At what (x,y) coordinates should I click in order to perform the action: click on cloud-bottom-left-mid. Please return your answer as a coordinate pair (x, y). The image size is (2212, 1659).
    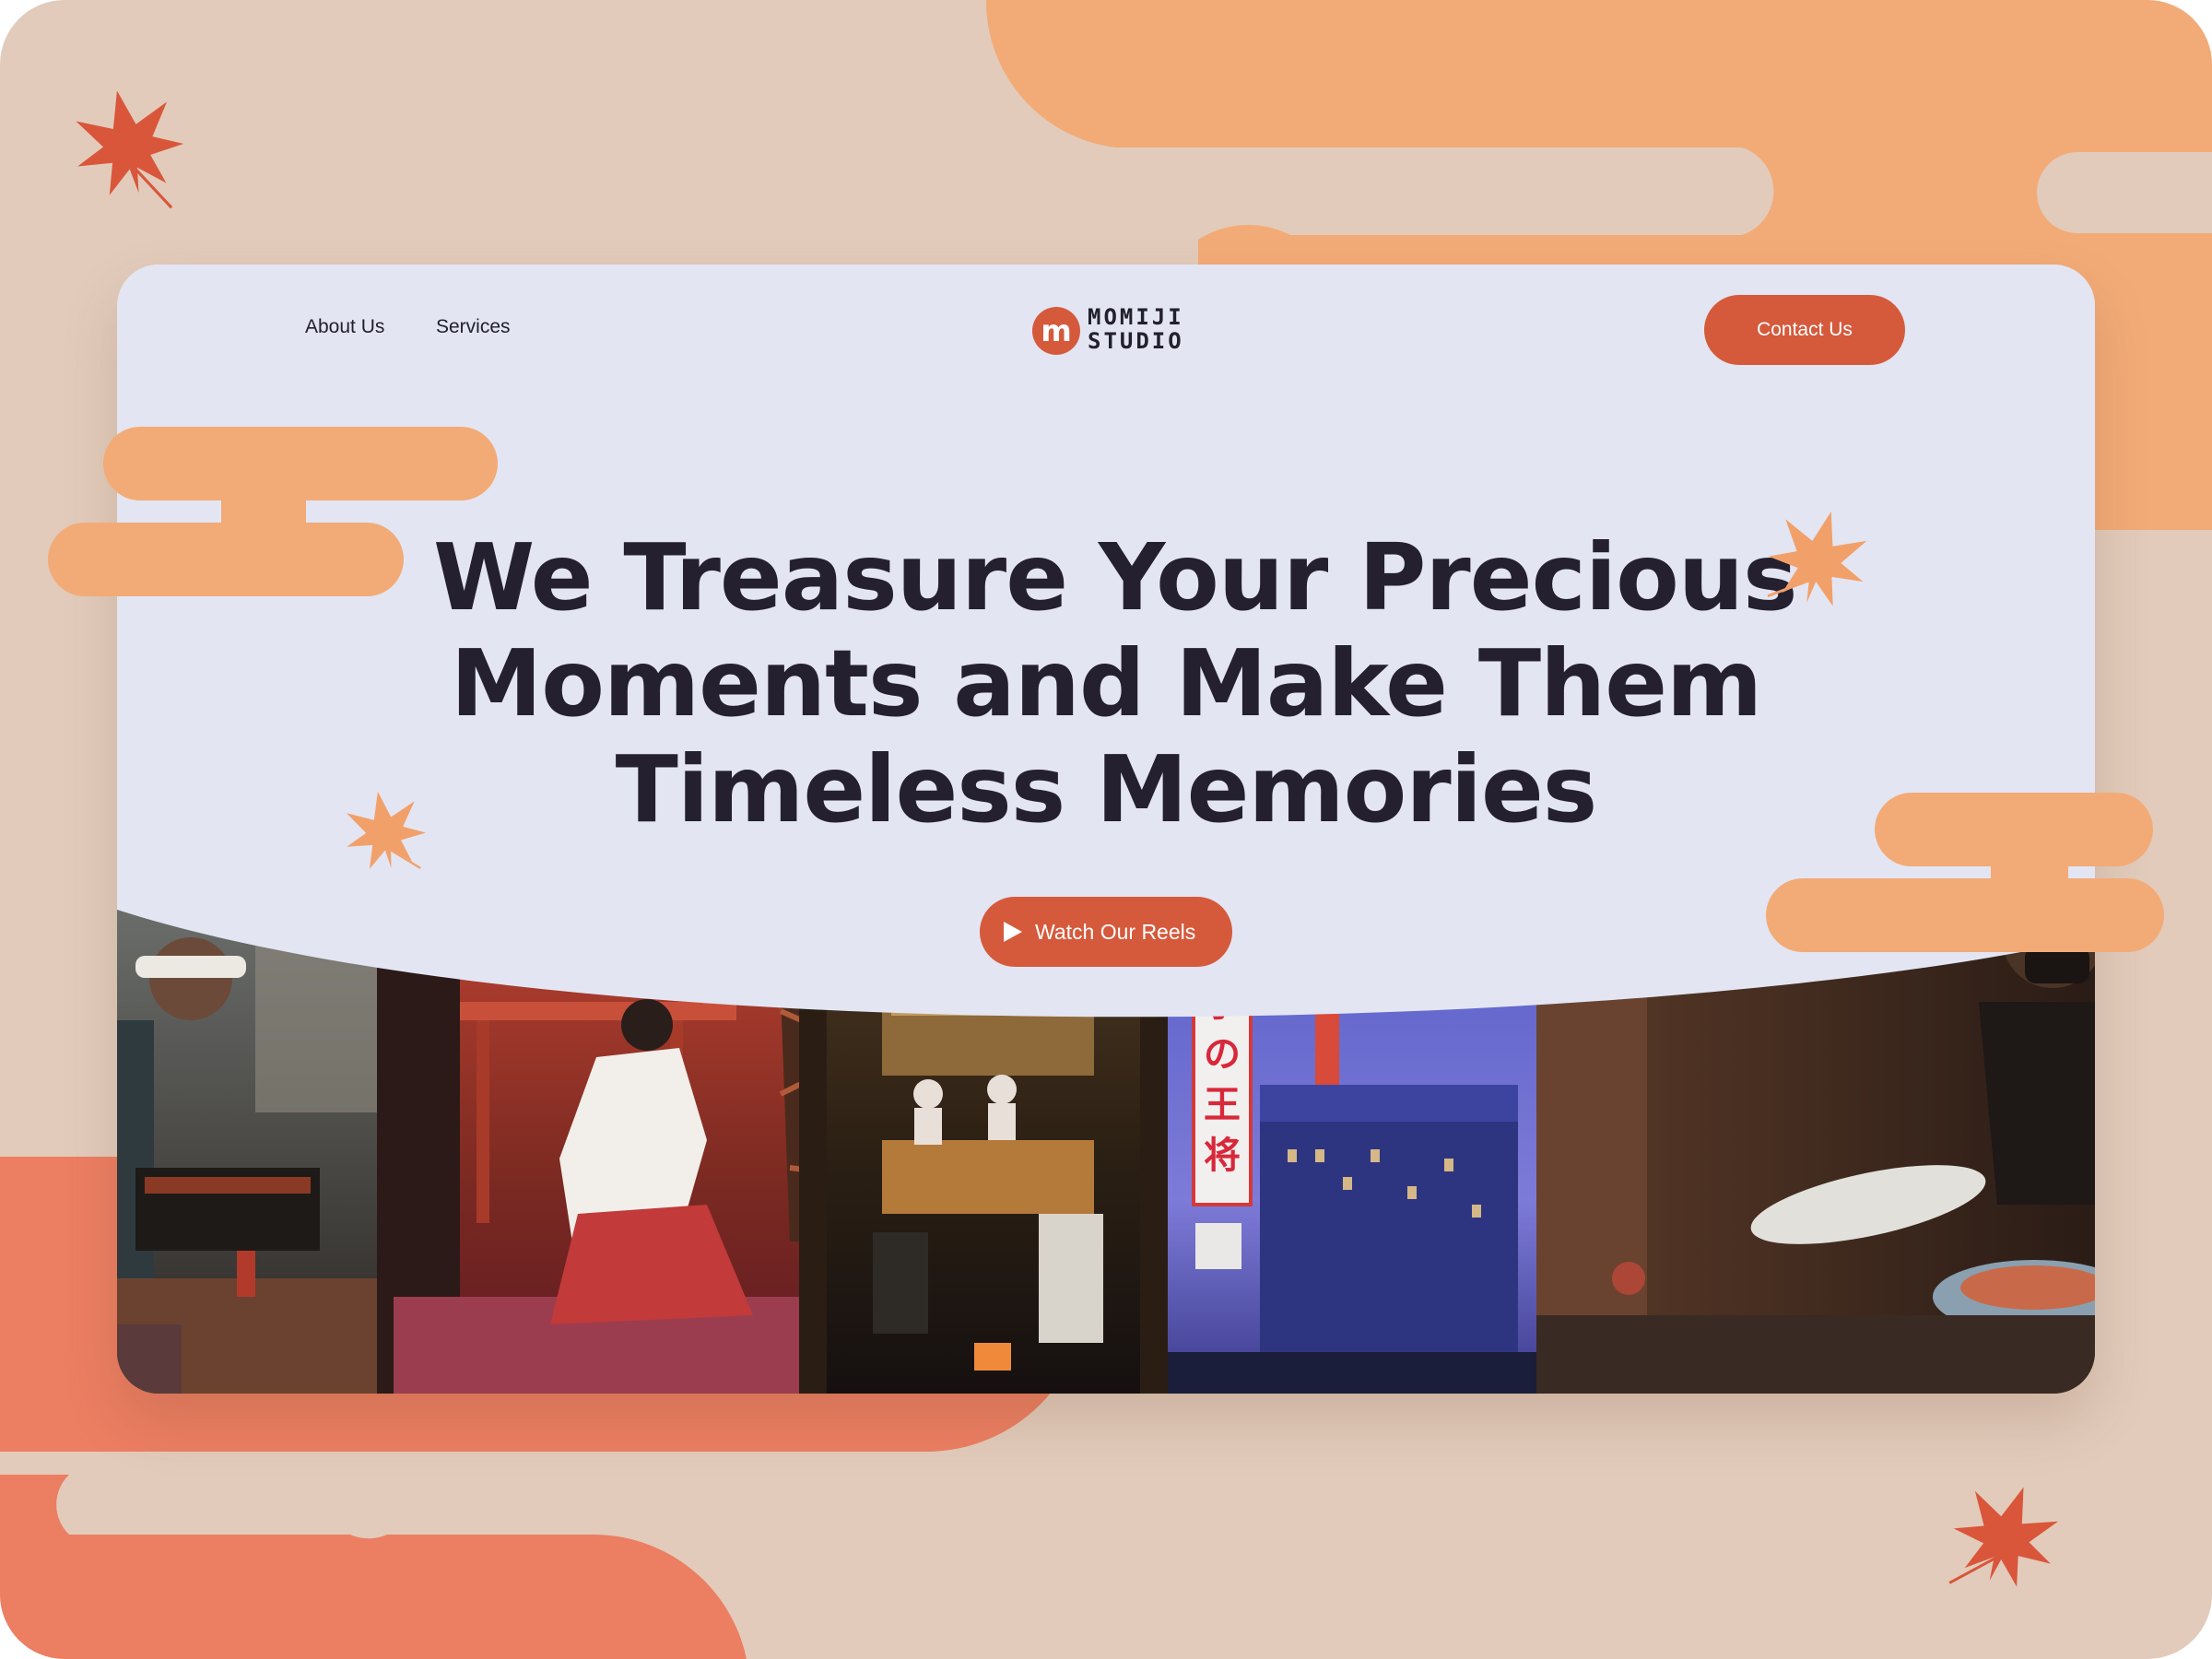
    Looking at the image, I should click on (624, 1495).